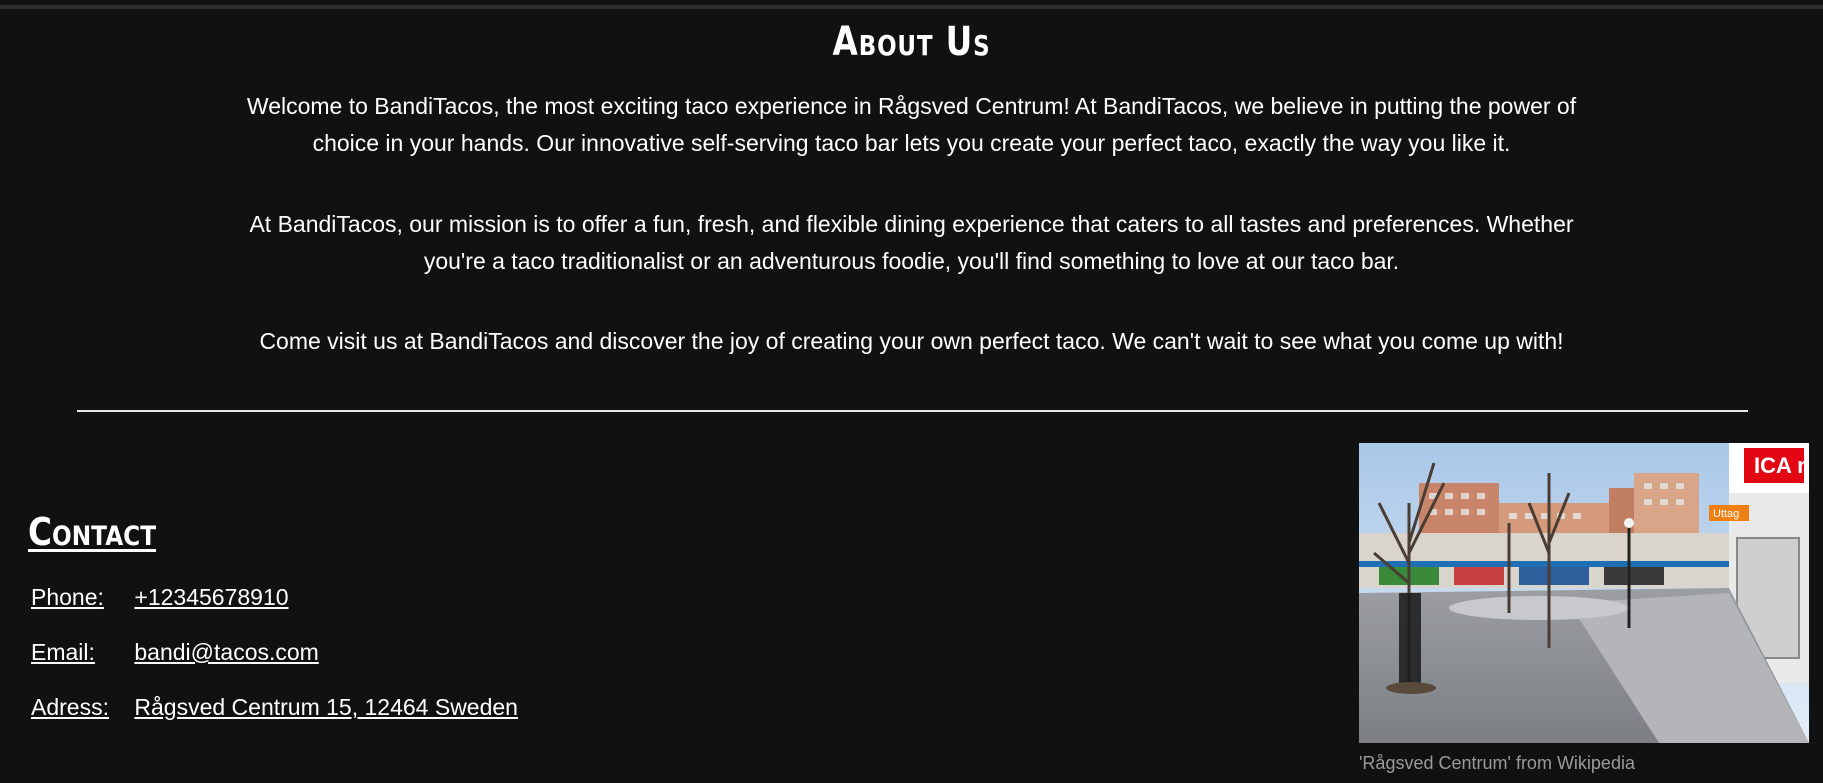 The height and width of the screenshot is (783, 1823). I want to click on store-sign-text: ICA nä, so click(1781, 465).